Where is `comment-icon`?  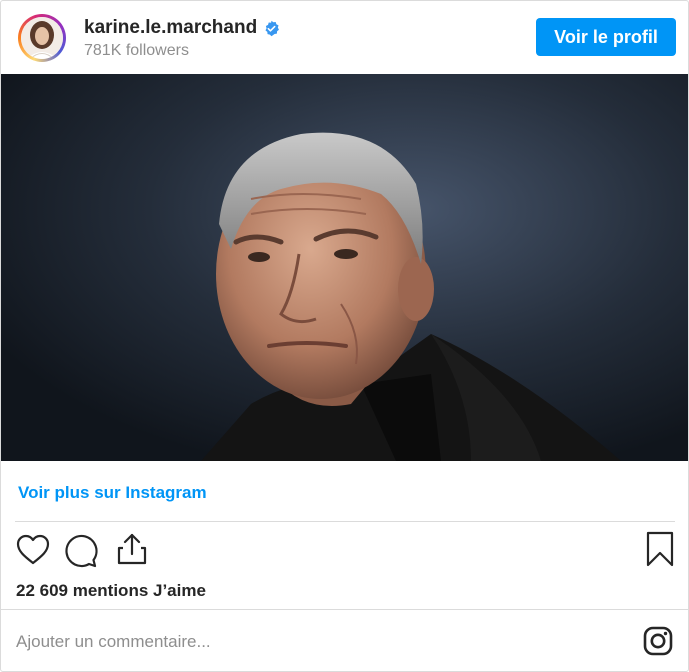 comment-icon is located at coordinates (81, 553).